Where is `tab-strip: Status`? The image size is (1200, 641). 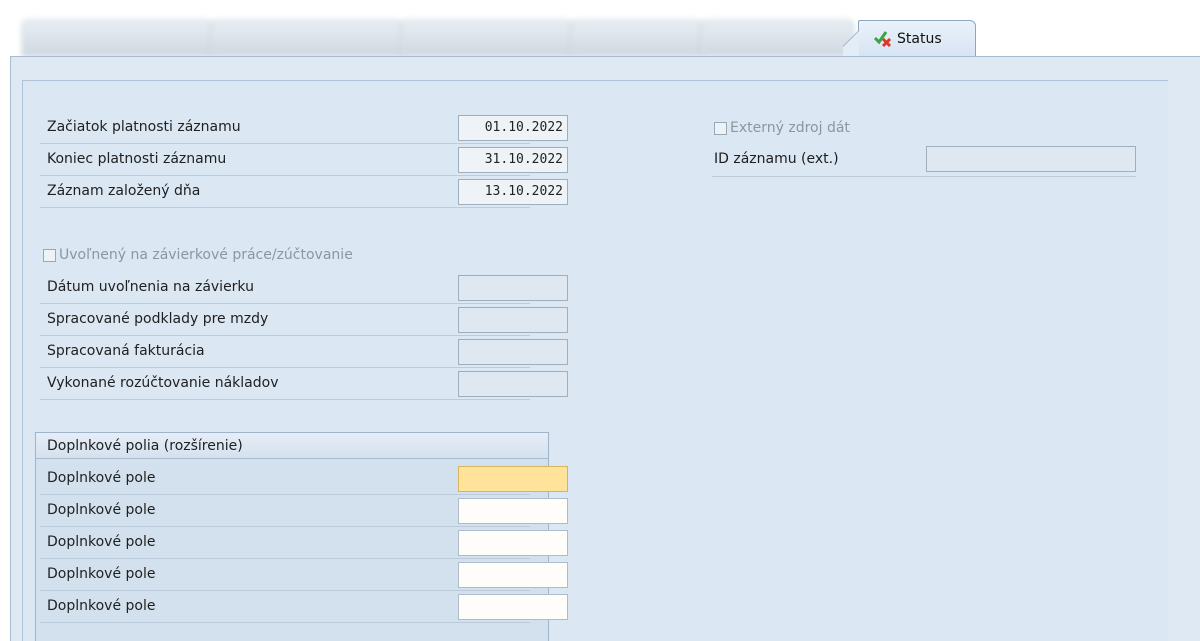 tab-strip: Status is located at coordinates (600, 28).